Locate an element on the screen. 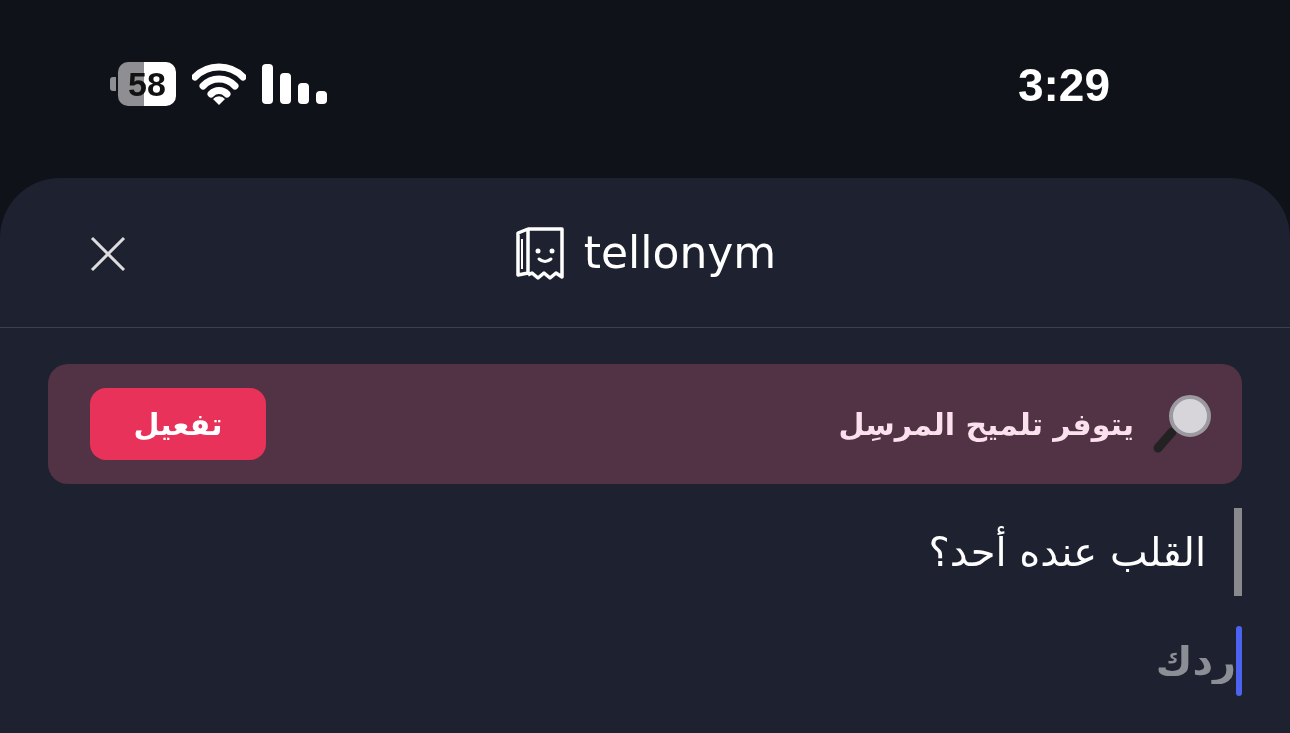  question-text: القلب عنده أحد؟ is located at coordinates (1085, 552).